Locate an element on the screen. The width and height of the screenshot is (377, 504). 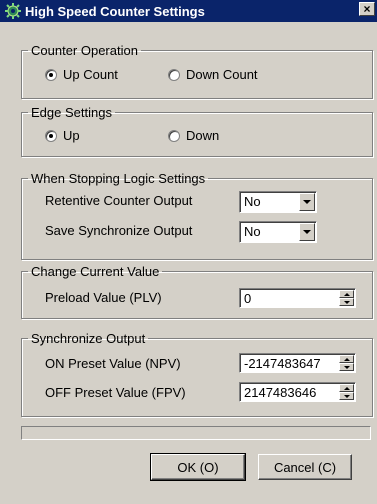
on-preset-value-spinner: -2147483647 is located at coordinates (297, 363).